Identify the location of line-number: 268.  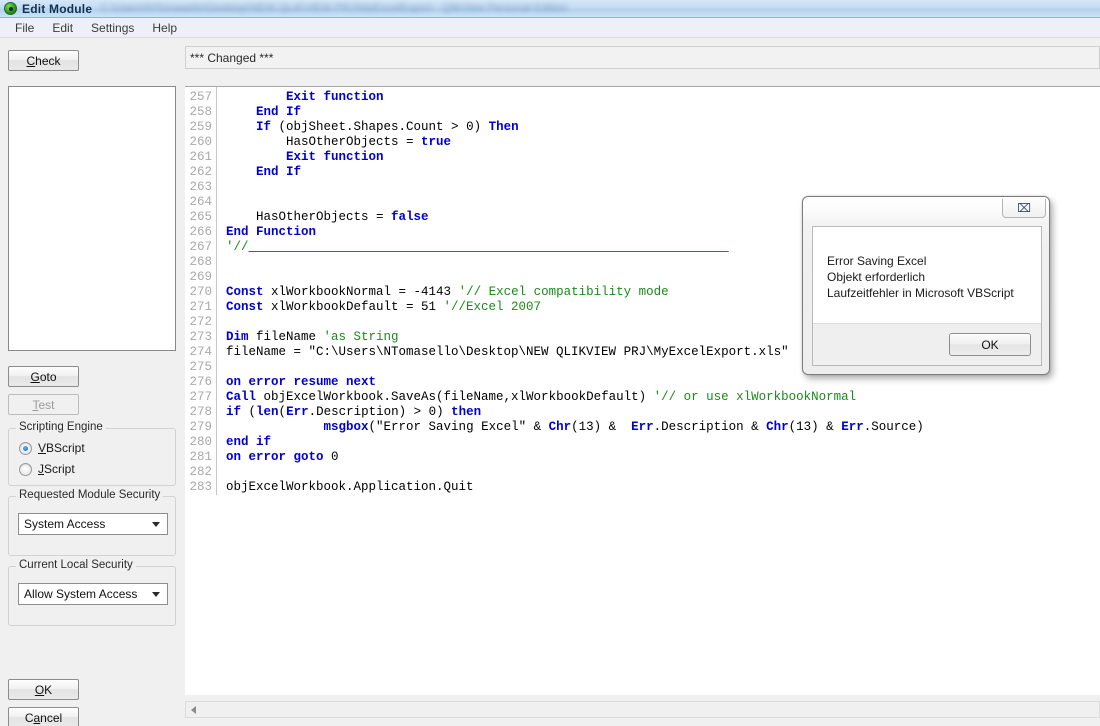
(200, 262).